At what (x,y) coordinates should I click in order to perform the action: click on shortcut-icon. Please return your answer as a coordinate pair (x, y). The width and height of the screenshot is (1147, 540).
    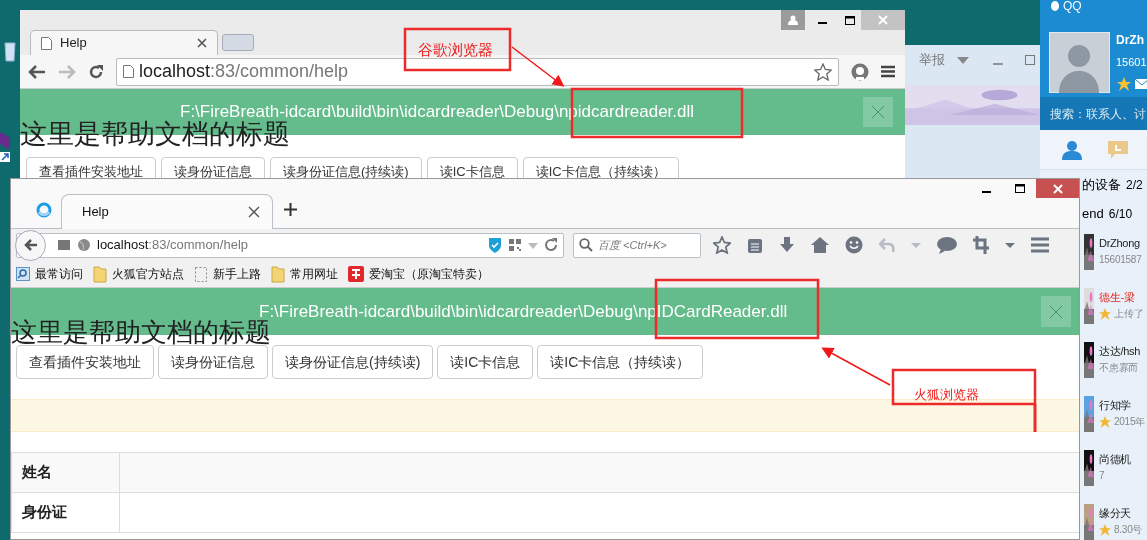
    Looking at the image, I should click on (5, 157).